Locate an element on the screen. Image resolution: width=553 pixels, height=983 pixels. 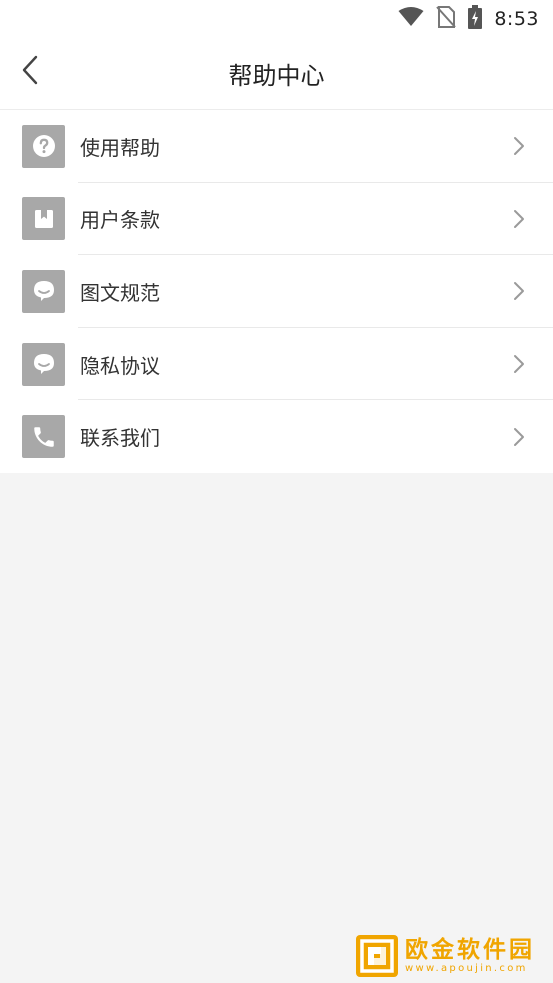
menu-item-user-terms: 用户条款 is located at coordinates (276, 219).